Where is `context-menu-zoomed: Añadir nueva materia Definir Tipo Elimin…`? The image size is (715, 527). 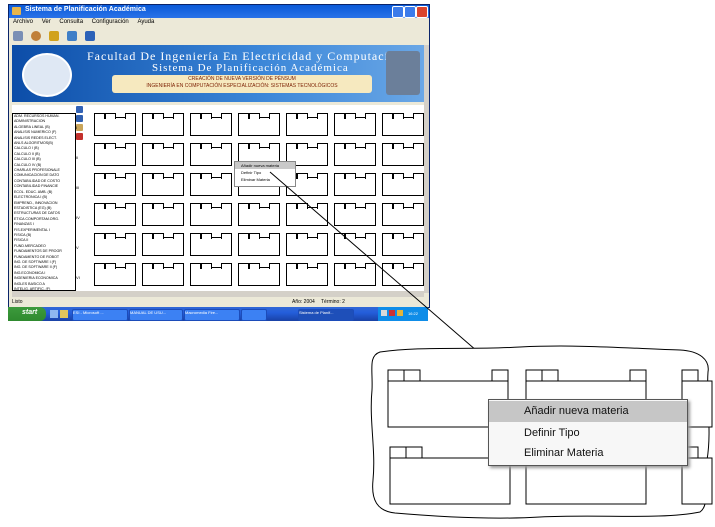
context-menu-zoomed: Añadir nueva materia Definir Tipo Elimin… is located at coordinates (588, 432).